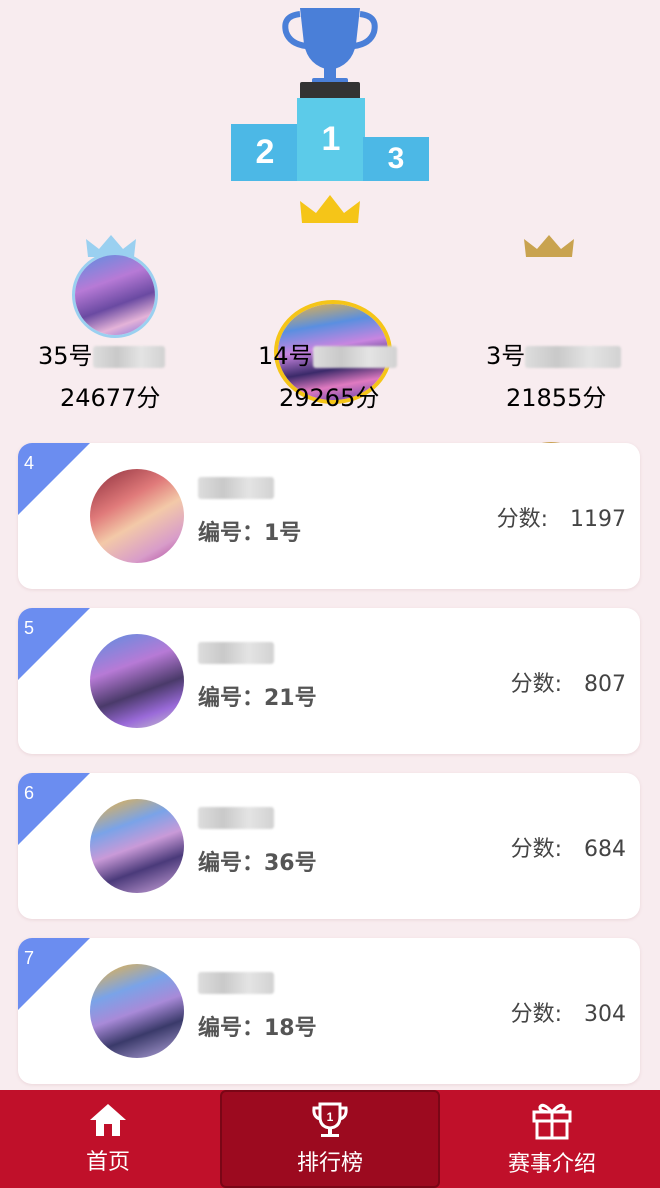 This screenshot has height=1188, width=660. What do you see at coordinates (257, 863) in the screenshot?
I see `contestant-id: 编号：36号` at bounding box center [257, 863].